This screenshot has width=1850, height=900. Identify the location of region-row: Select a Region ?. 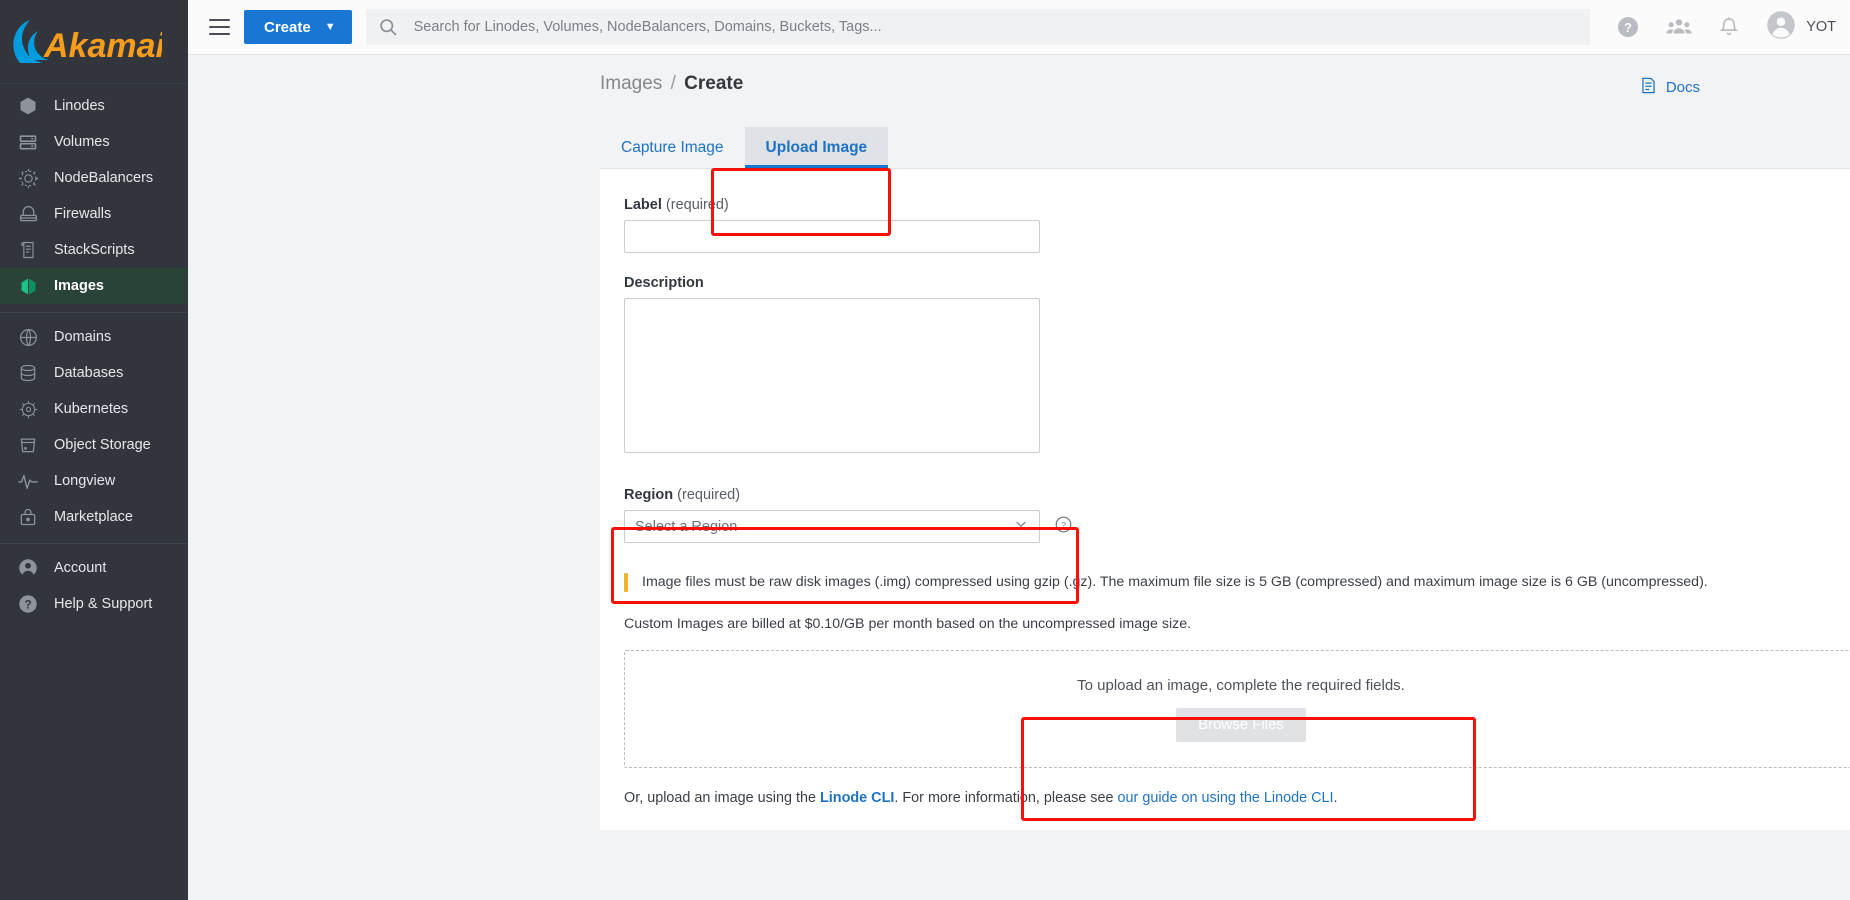
(1237, 526).